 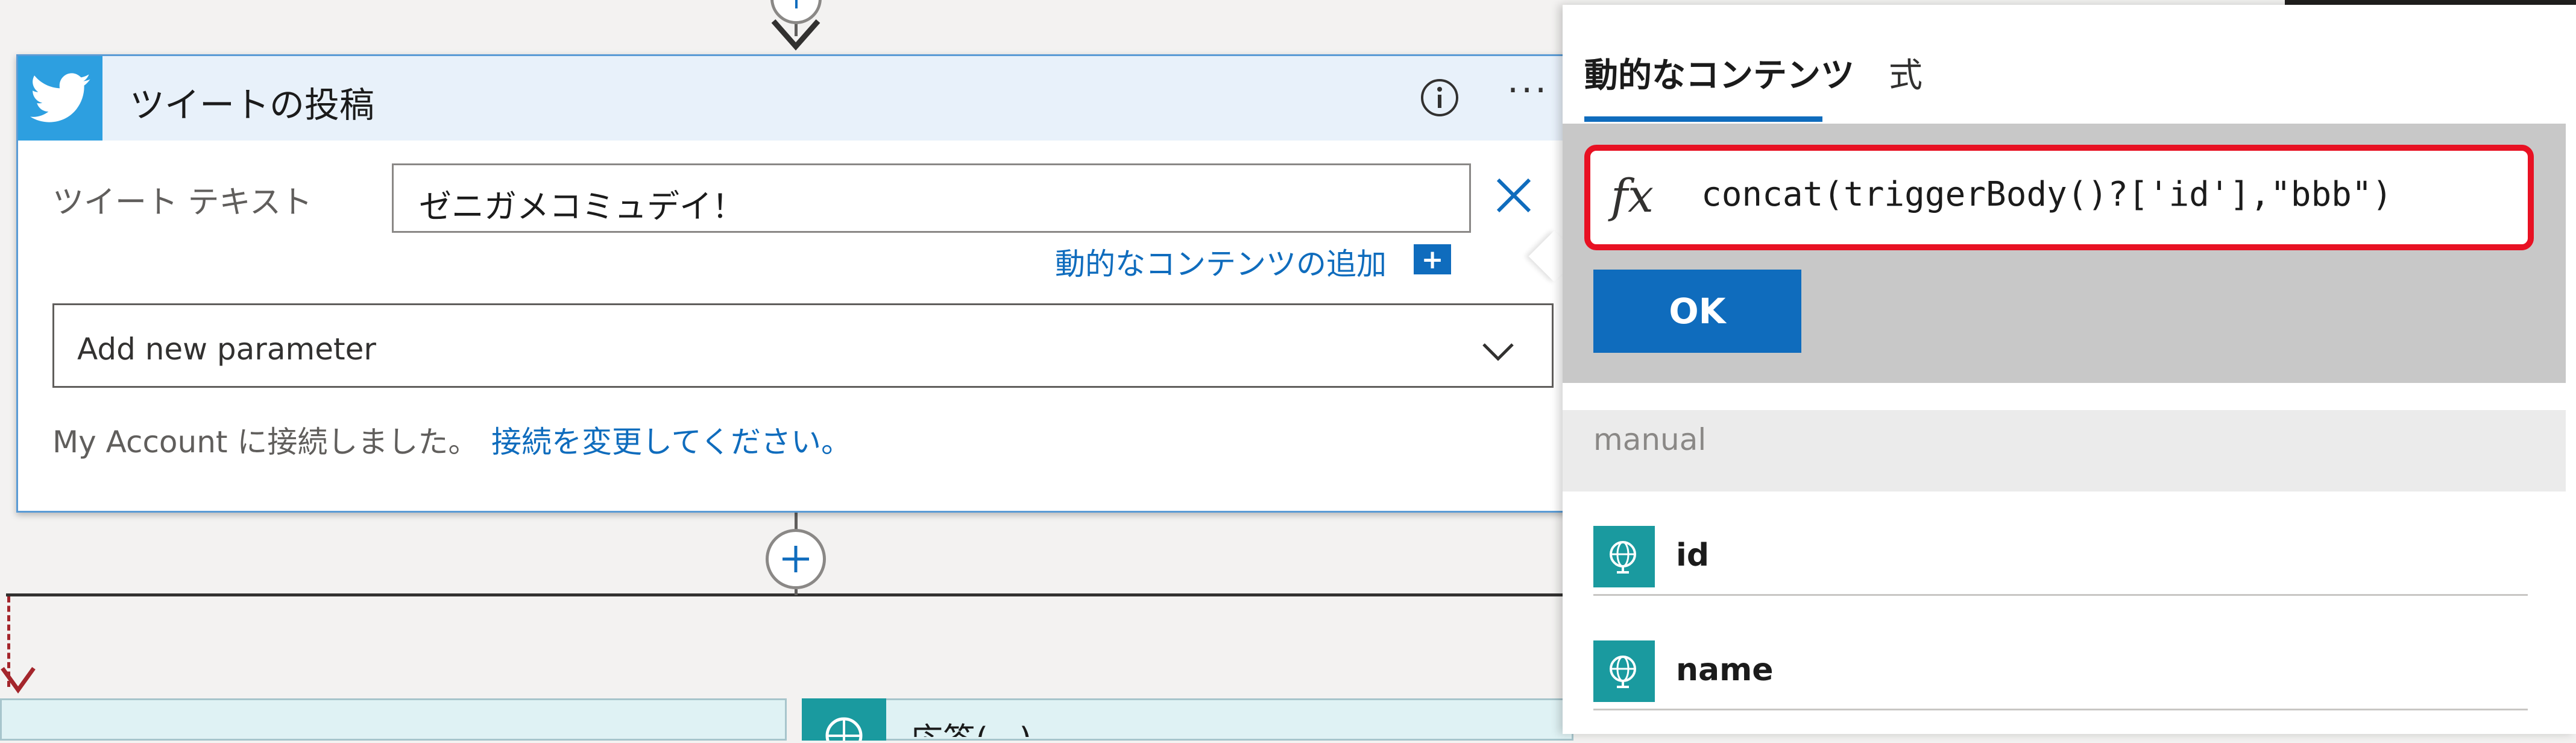 What do you see at coordinates (1440, 98) in the screenshot?
I see `info-icon` at bounding box center [1440, 98].